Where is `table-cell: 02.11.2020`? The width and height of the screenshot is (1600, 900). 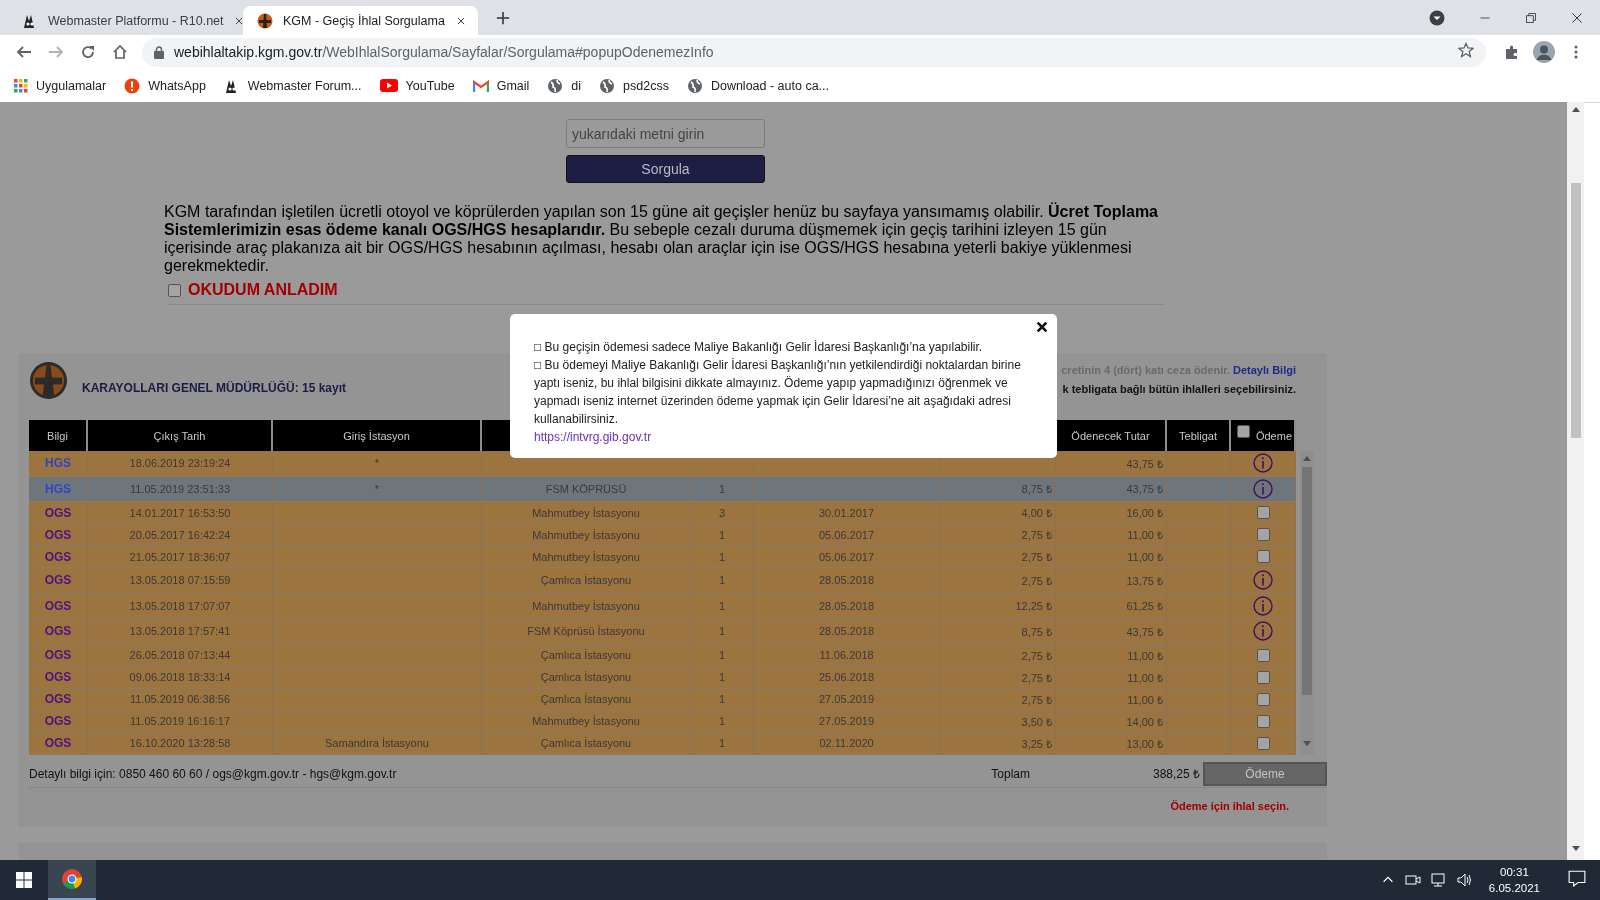 table-cell: 02.11.2020 is located at coordinates (847, 743).